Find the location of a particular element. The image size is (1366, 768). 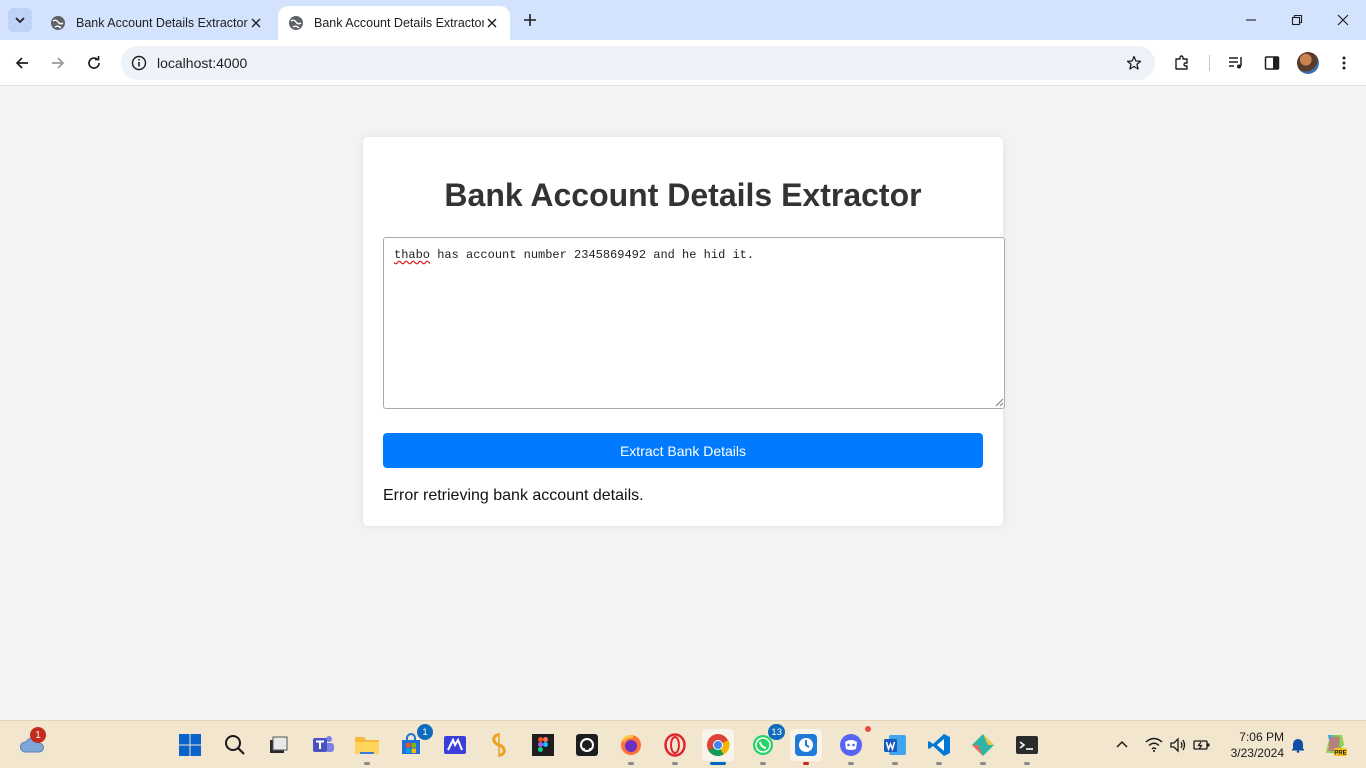

address-bar: localhost:4000 is located at coordinates (638, 63).